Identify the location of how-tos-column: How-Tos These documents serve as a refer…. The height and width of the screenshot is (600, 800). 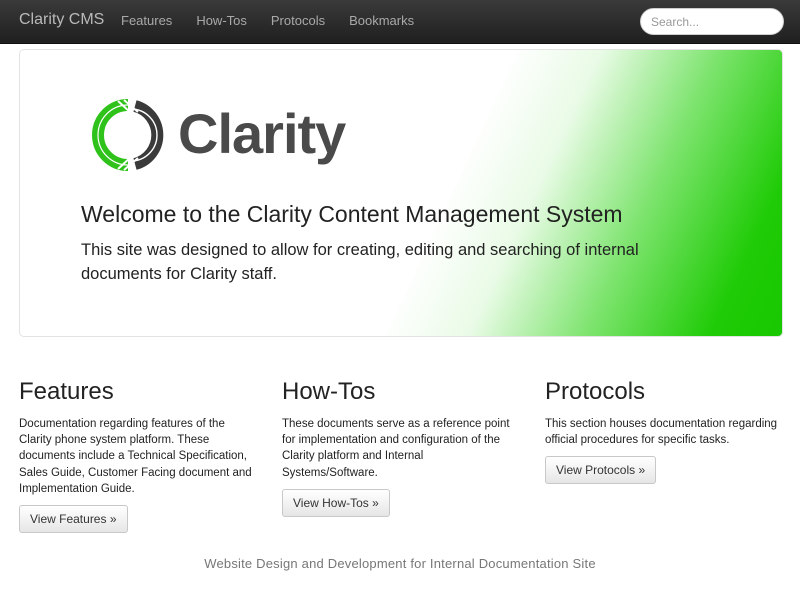
(402, 447).